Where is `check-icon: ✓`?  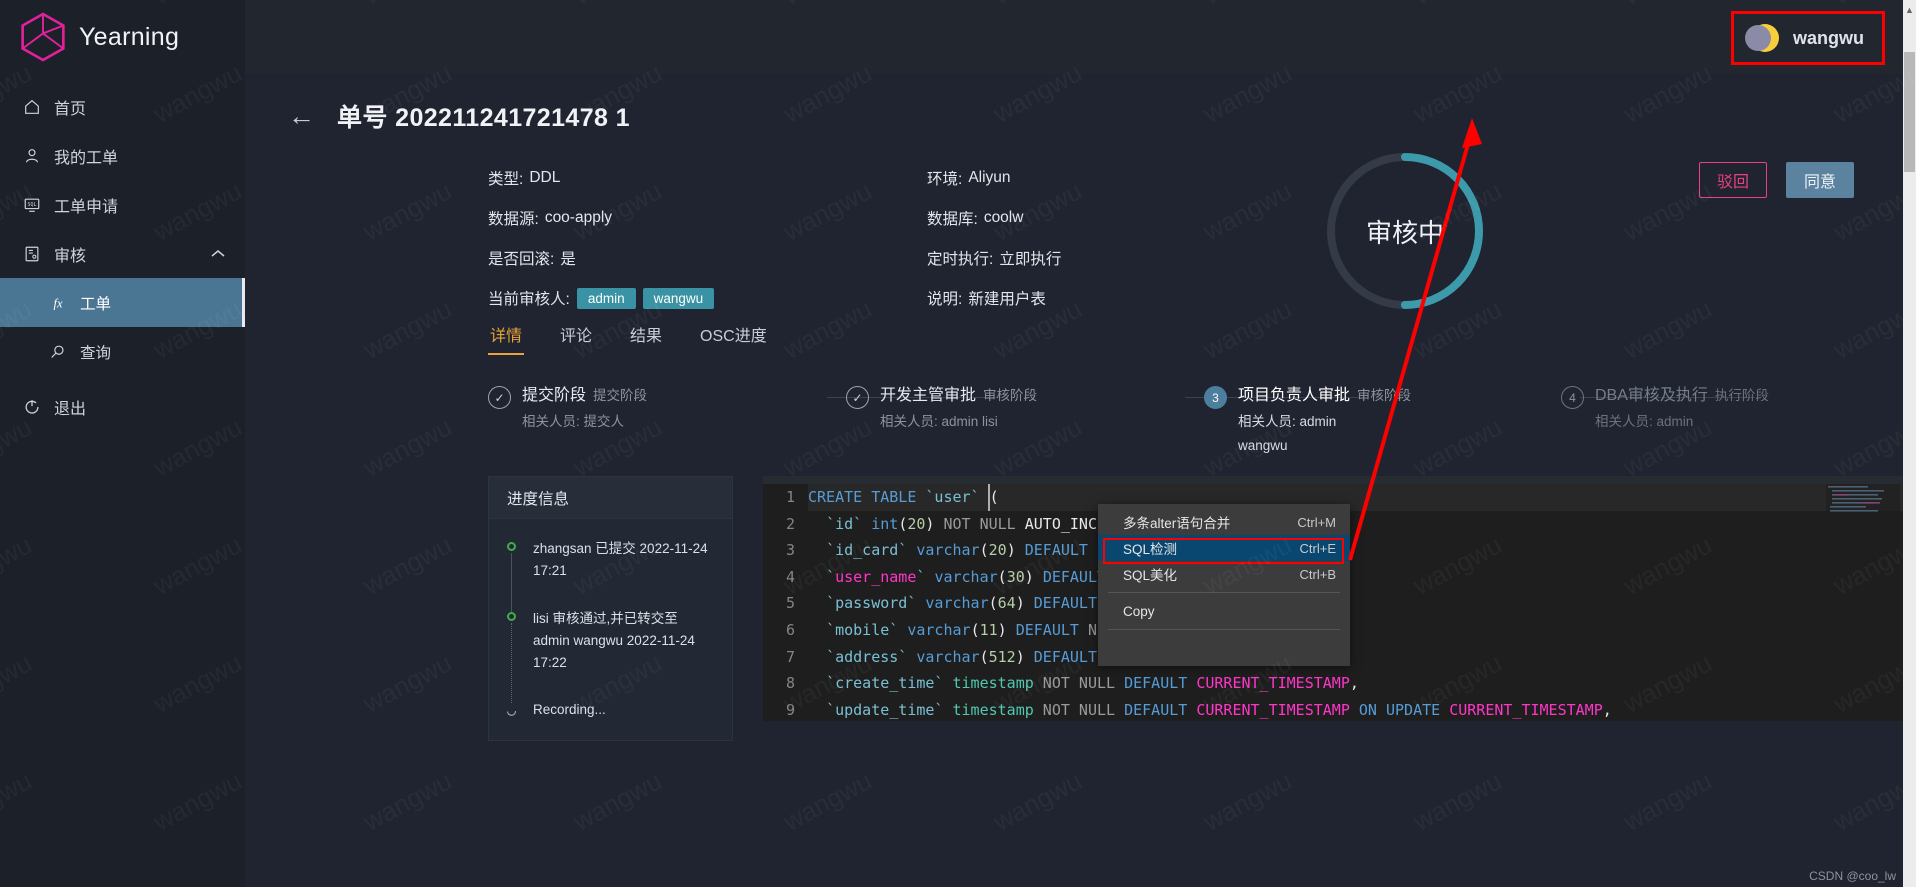
check-icon: ✓ is located at coordinates (499, 397).